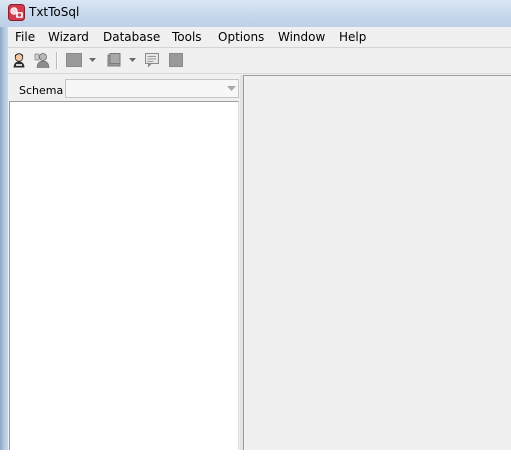 Image resolution: width=511 pixels, height=468 pixels. What do you see at coordinates (54, 12) in the screenshot?
I see `window-title: TxtToSql` at bounding box center [54, 12].